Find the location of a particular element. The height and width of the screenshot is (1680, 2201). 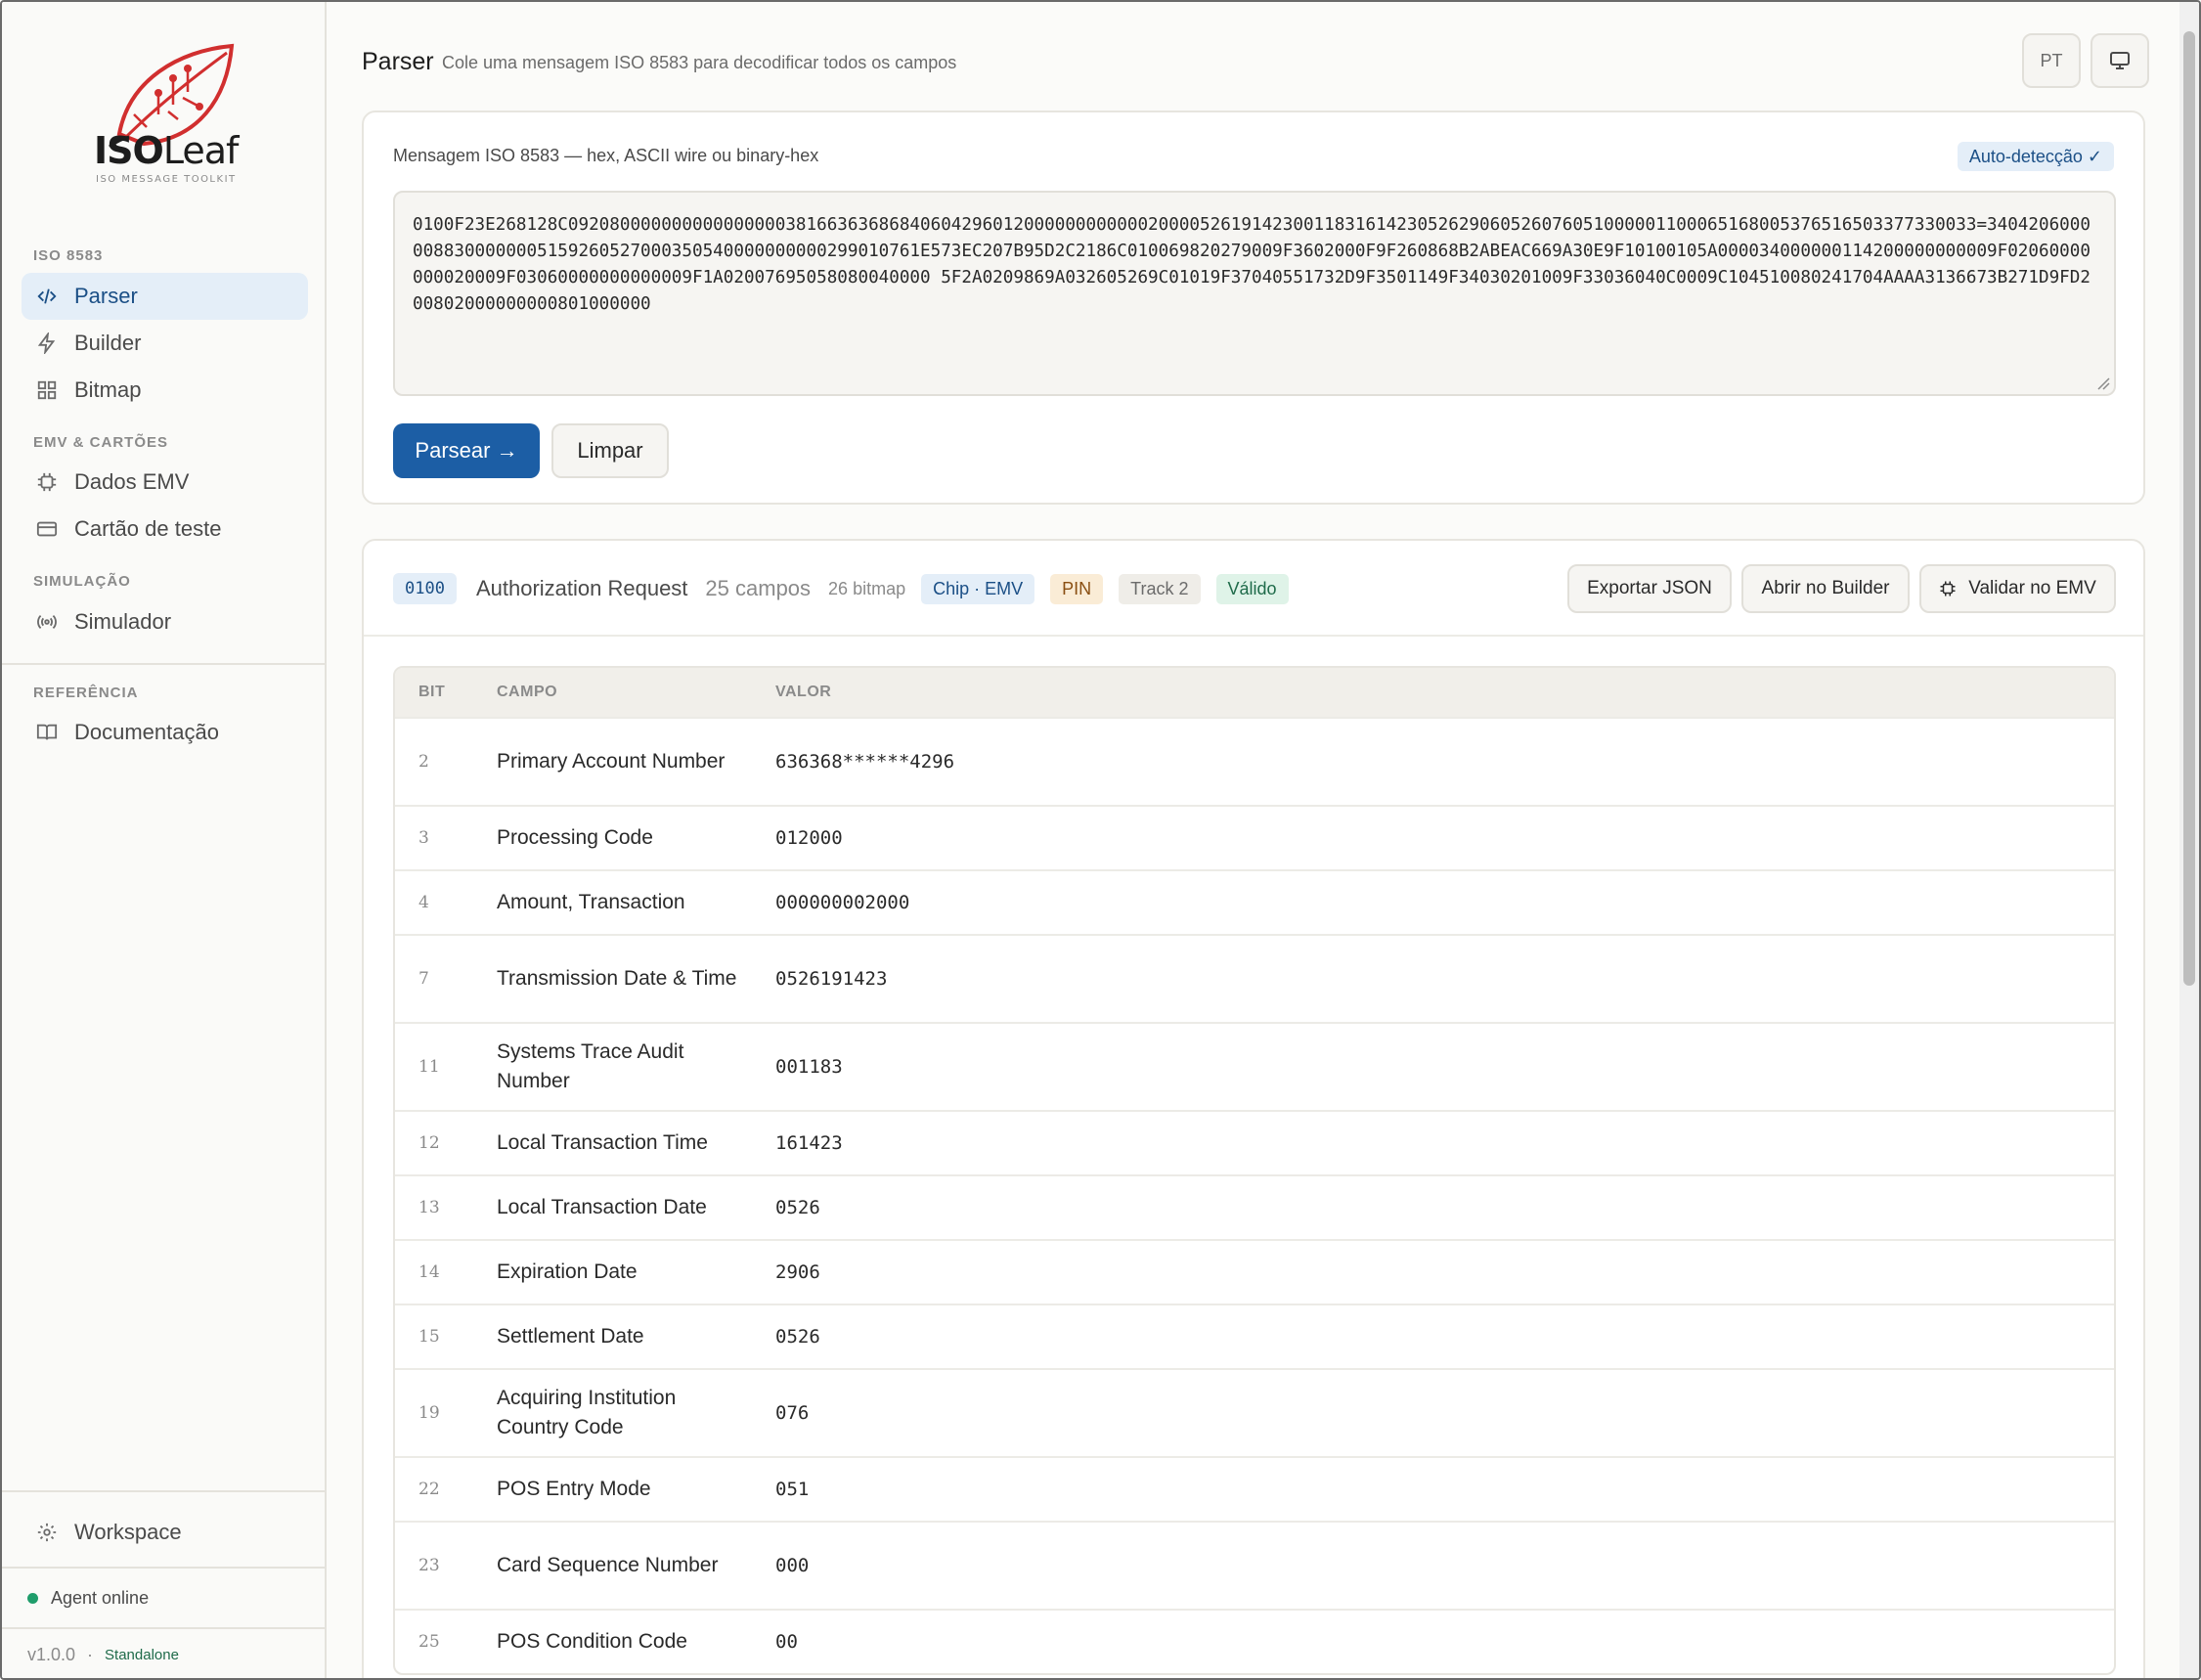

row-field-name: Transmission Date & Time is located at coordinates (617, 978).